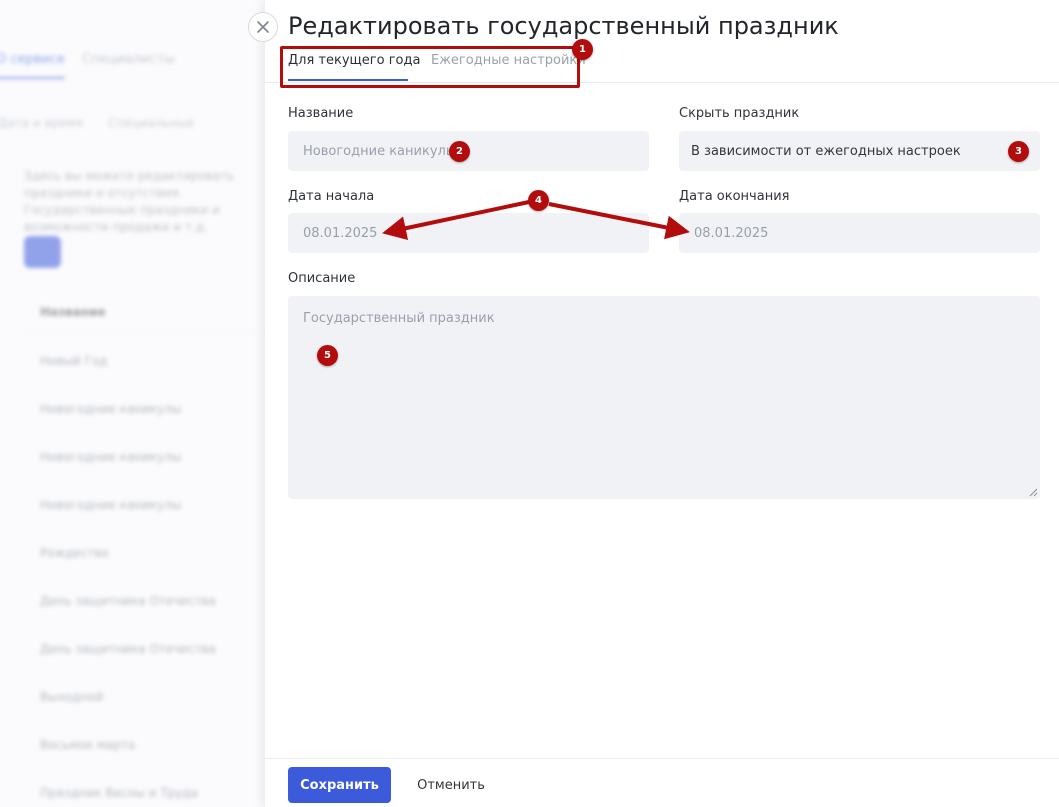 The height and width of the screenshot is (807, 1059). I want to click on cancel-button: Отменить, so click(451, 785).